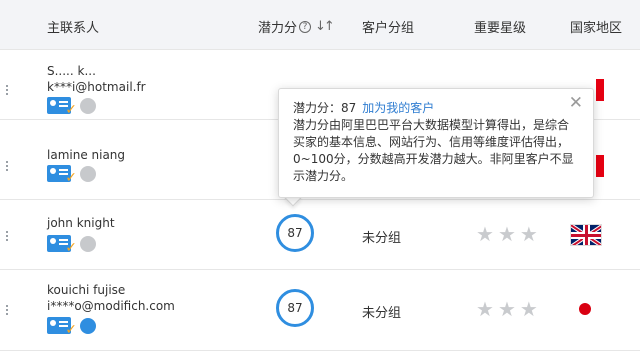 This screenshot has width=640, height=354. What do you see at coordinates (388, 28) in the screenshot?
I see `column-header-group: 客户分组` at bounding box center [388, 28].